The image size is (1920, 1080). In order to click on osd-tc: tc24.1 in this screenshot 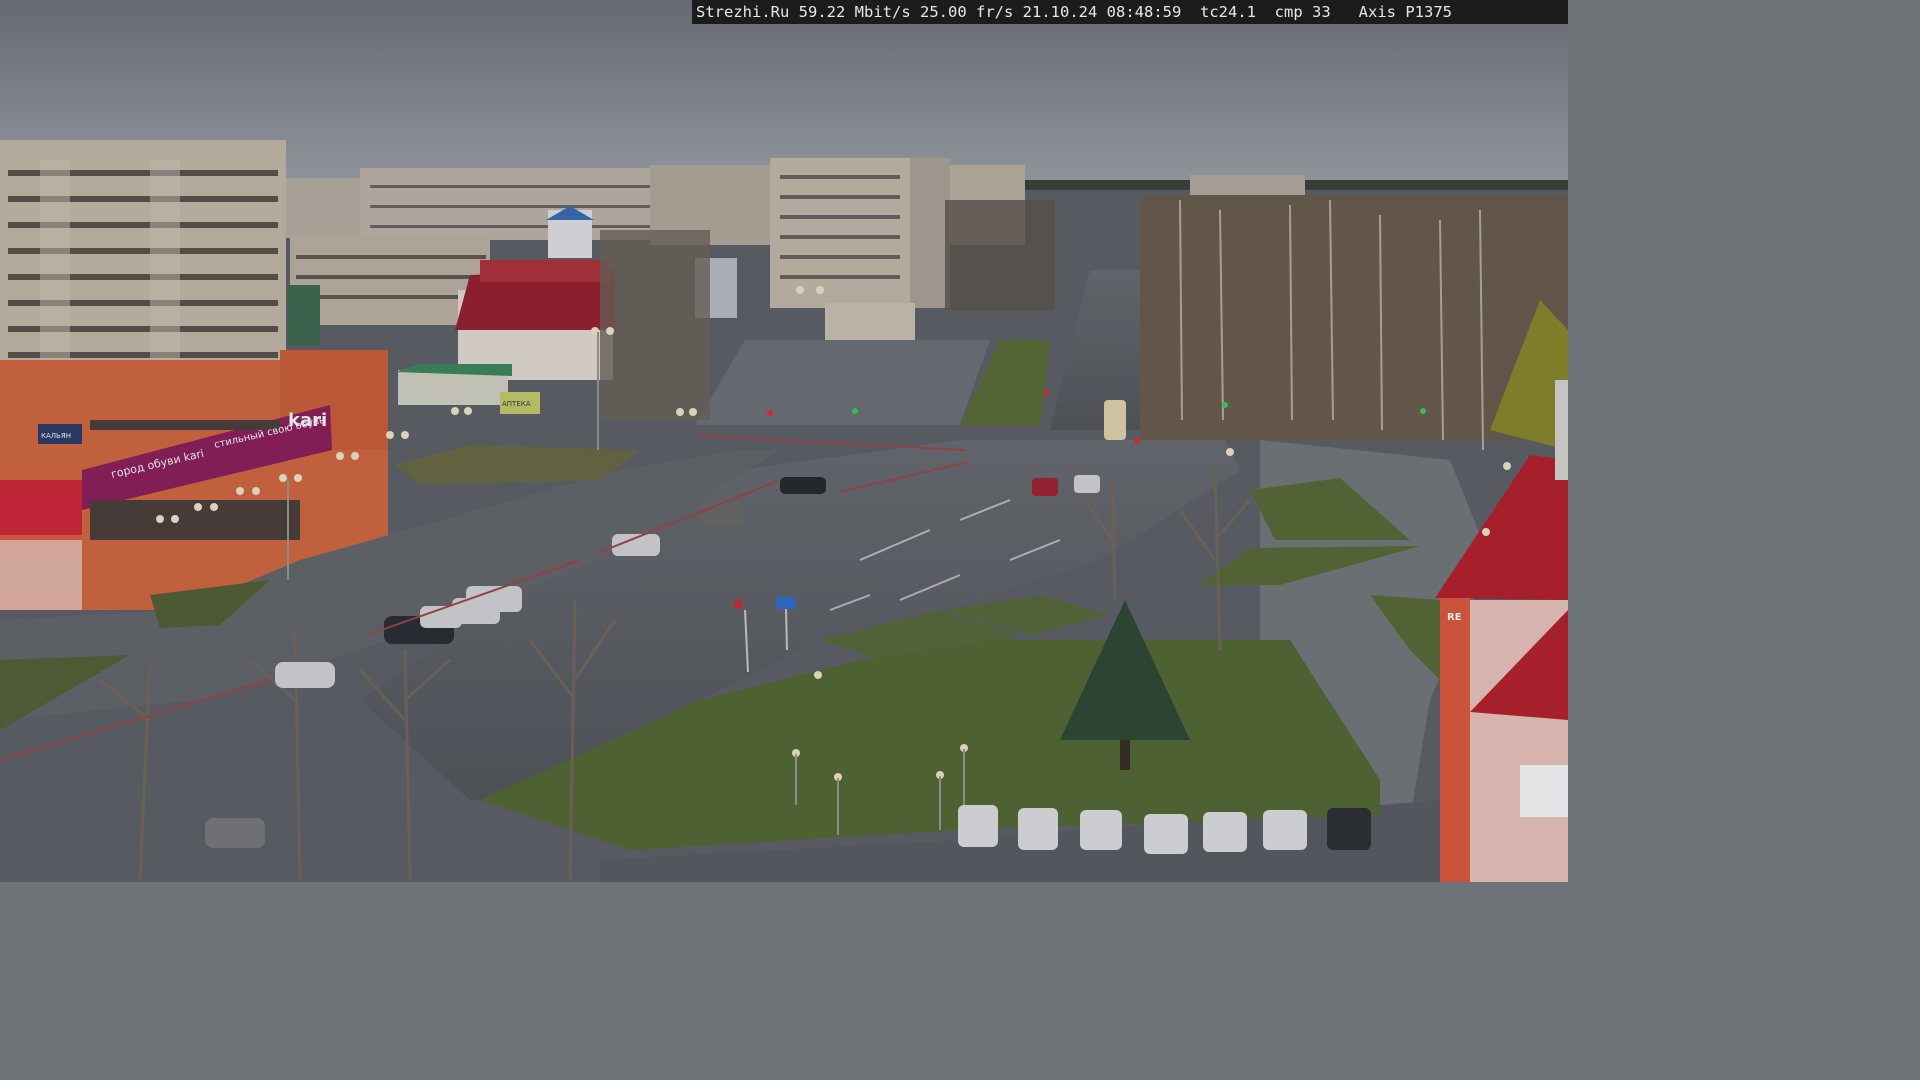, I will do `click(1228, 12)`.